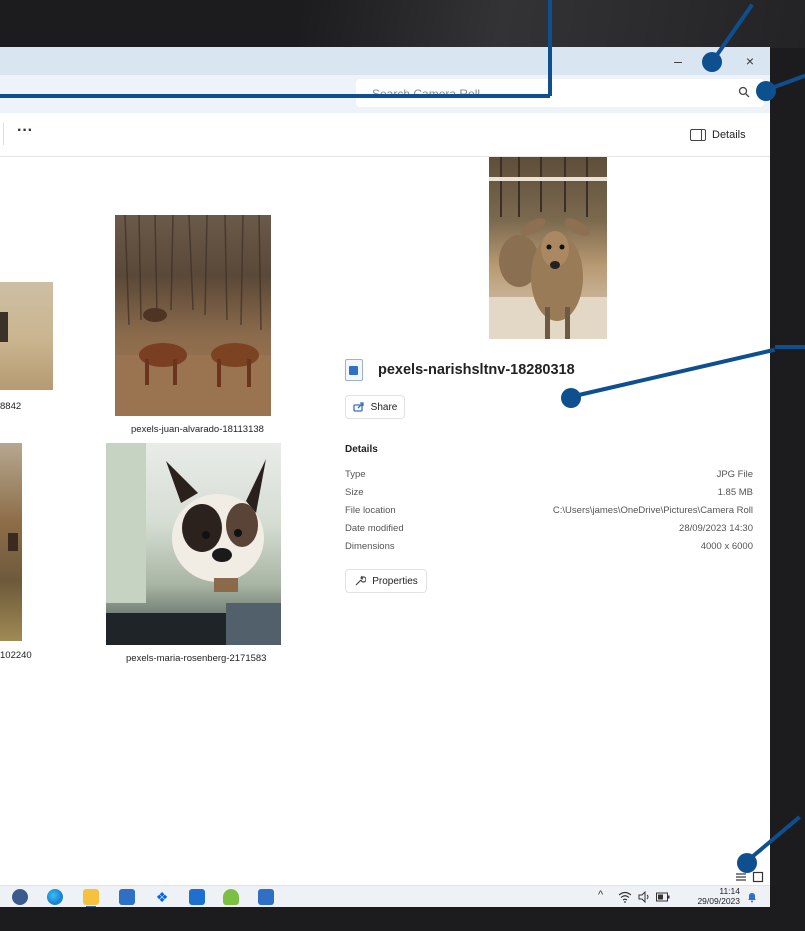 The width and height of the screenshot is (805, 931). I want to click on property-row-type: Type JPG File, so click(549, 477).